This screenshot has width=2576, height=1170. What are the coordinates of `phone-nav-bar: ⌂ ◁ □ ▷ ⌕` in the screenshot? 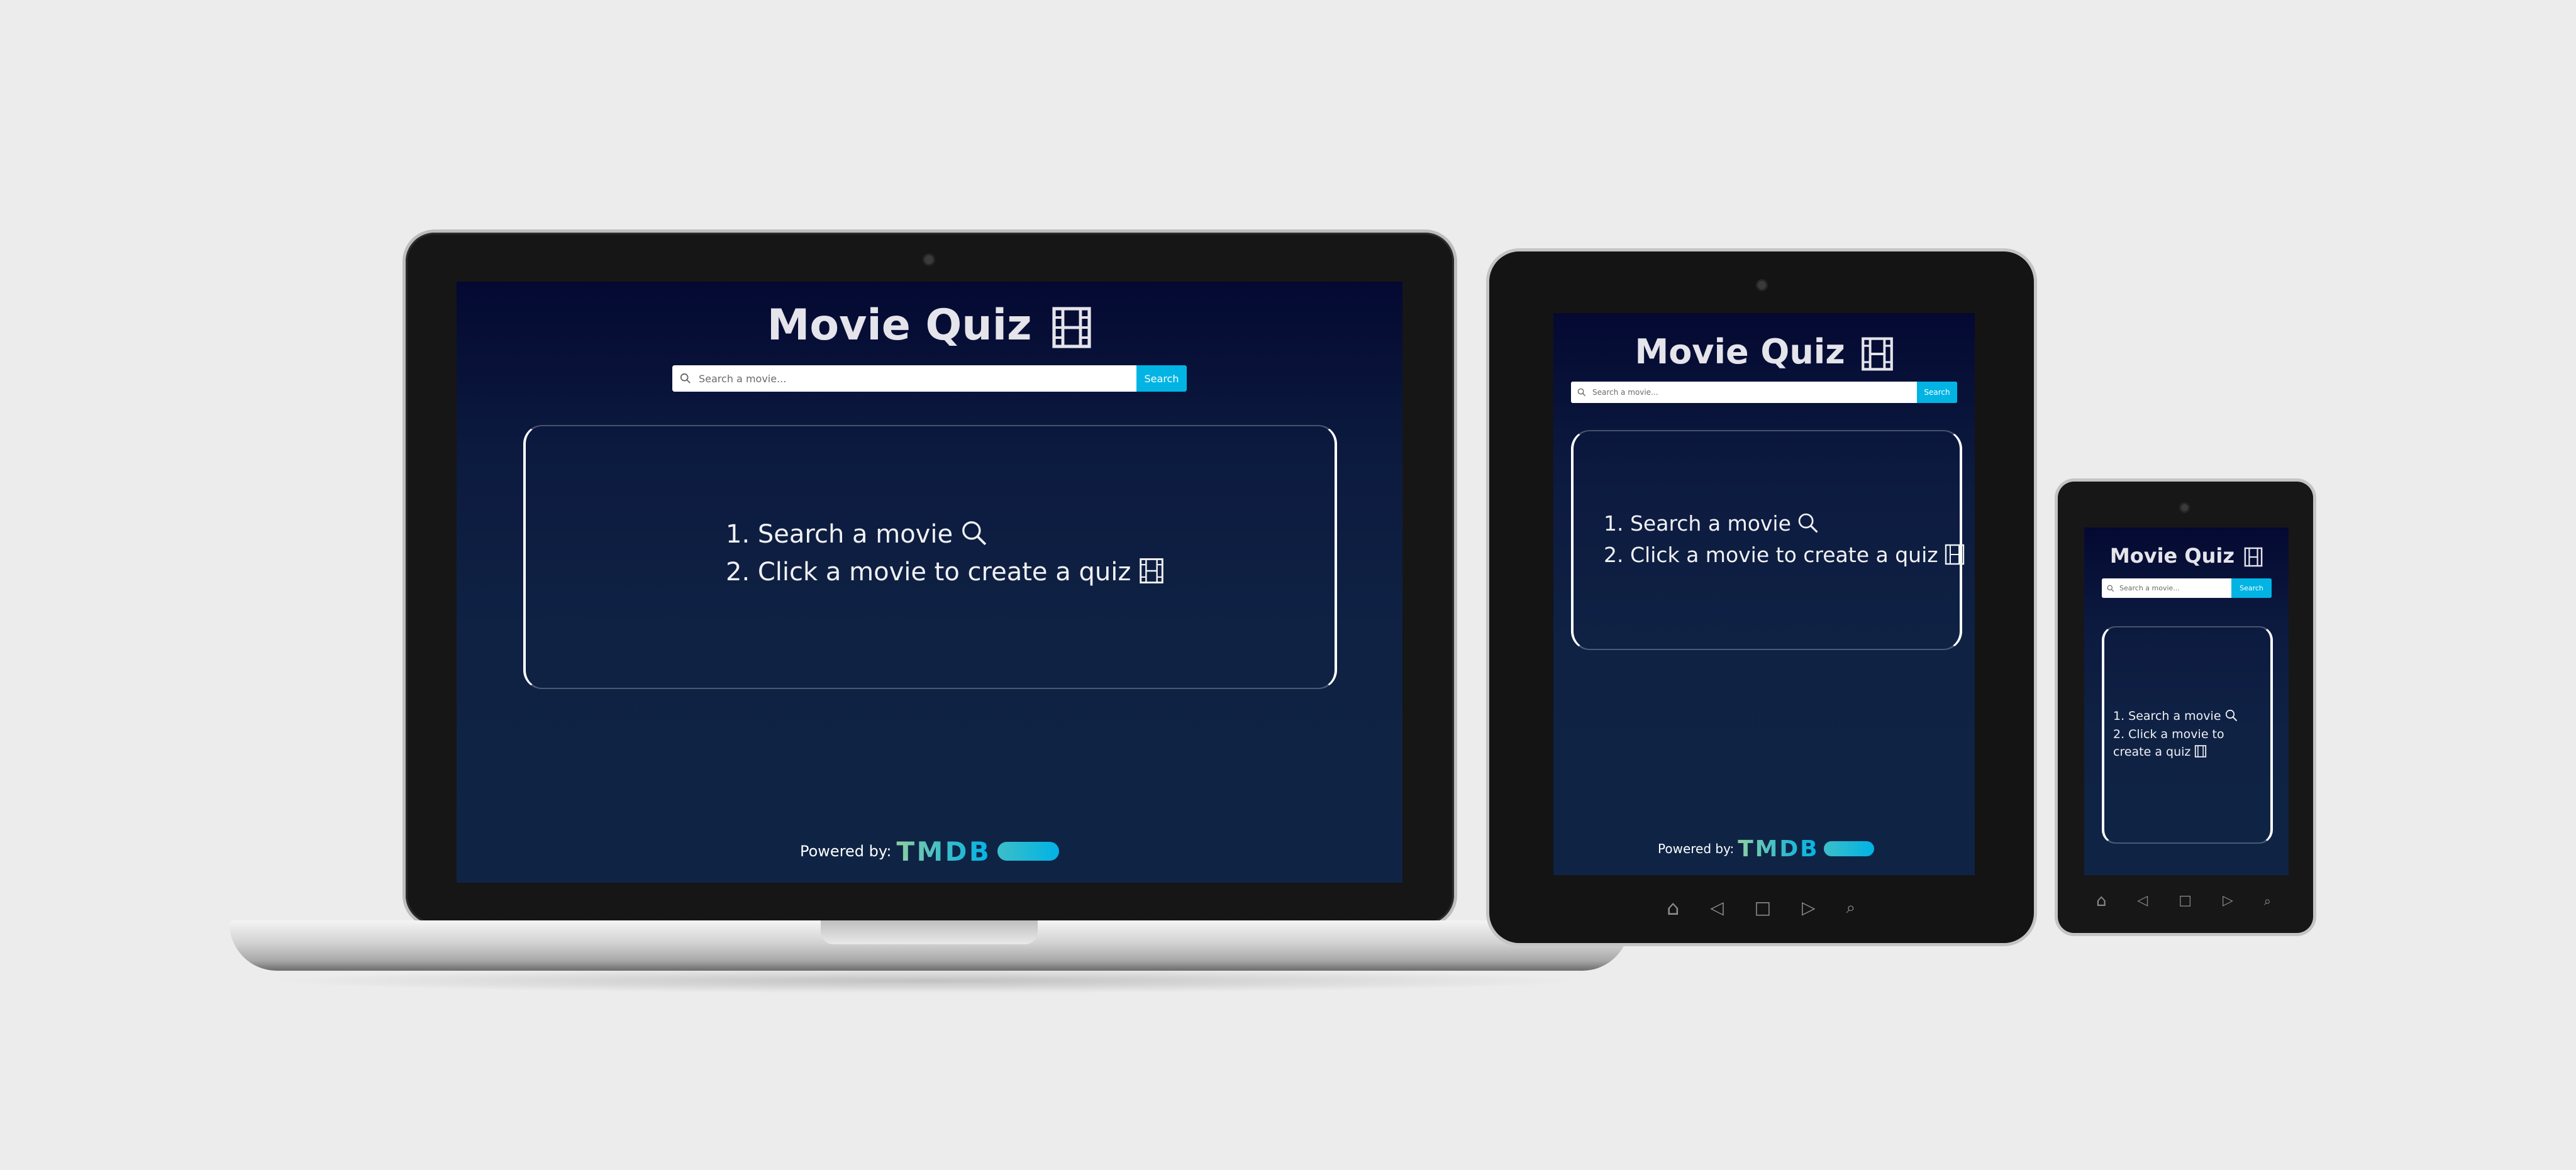 It's located at (2183, 901).